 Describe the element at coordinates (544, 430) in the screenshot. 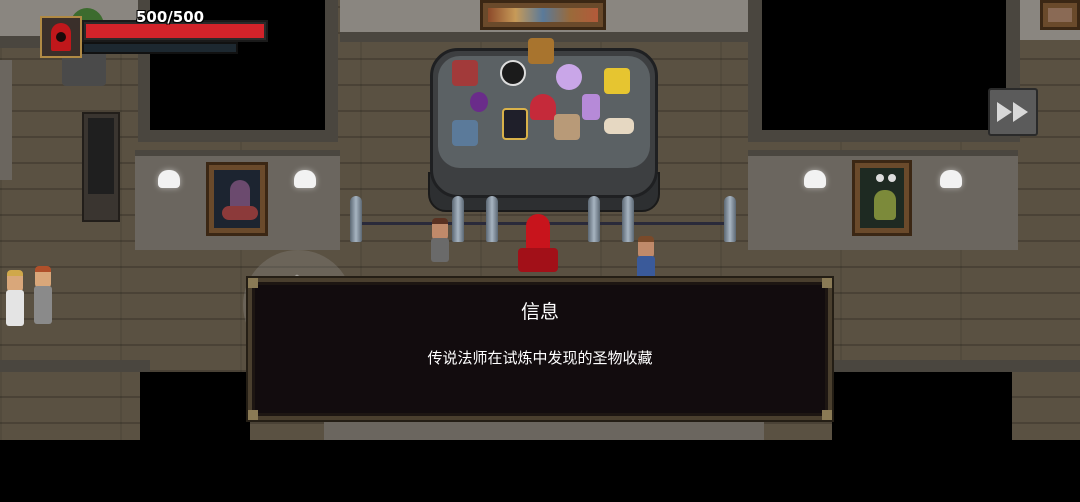

I see `bottom-ledge` at that location.